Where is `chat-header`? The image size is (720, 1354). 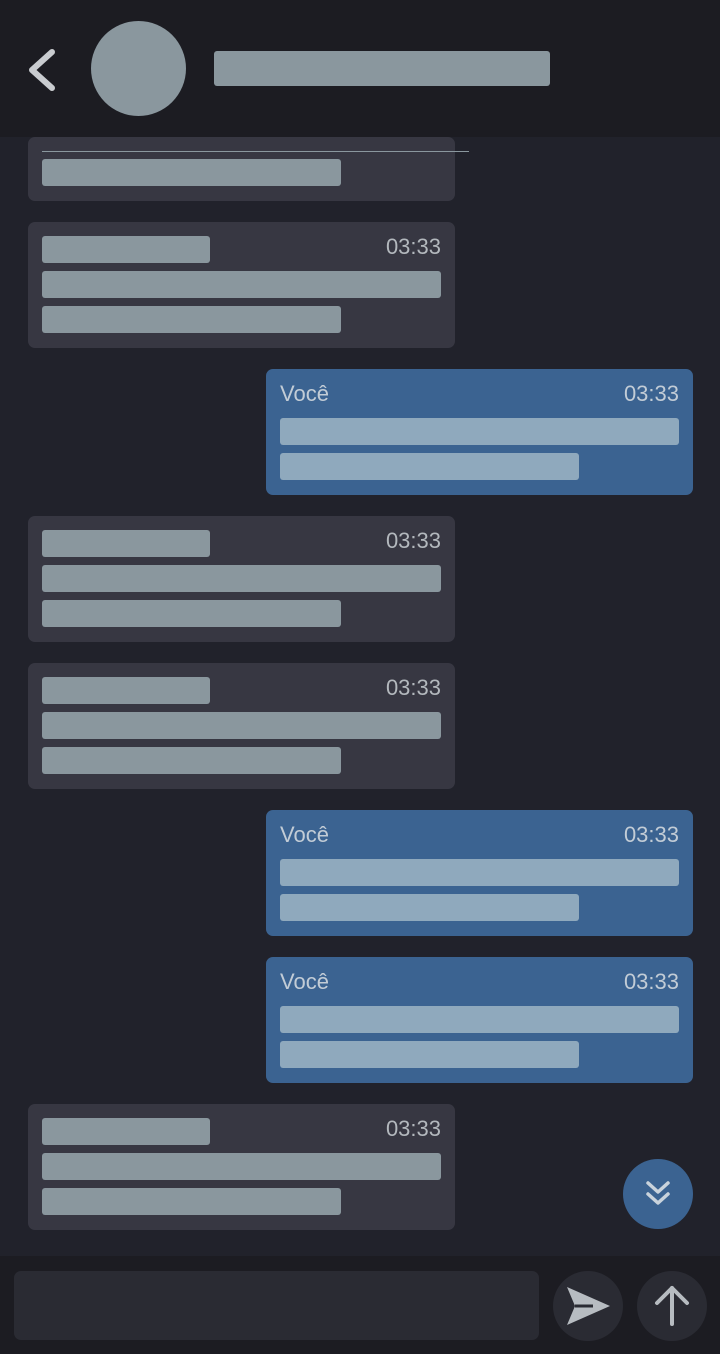
chat-header is located at coordinates (360, 68).